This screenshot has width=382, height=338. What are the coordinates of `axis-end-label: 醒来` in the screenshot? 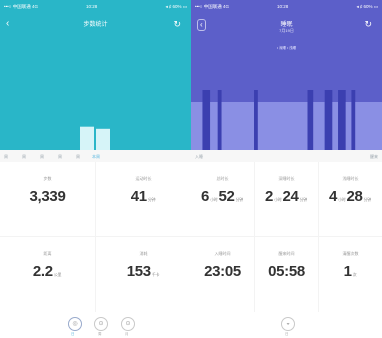 It's located at (374, 156).